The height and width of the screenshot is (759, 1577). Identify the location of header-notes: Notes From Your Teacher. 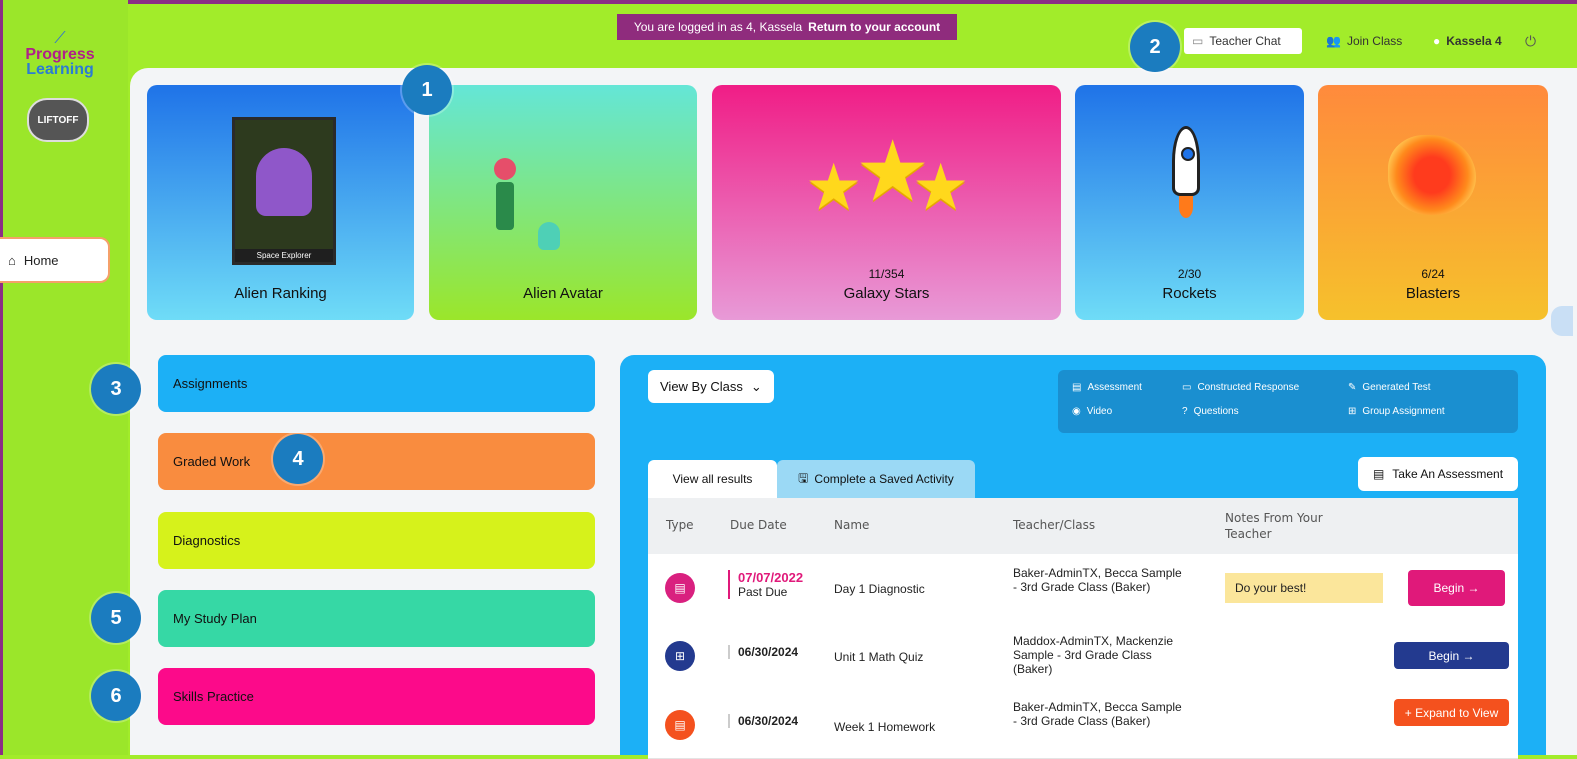
(1274, 526).